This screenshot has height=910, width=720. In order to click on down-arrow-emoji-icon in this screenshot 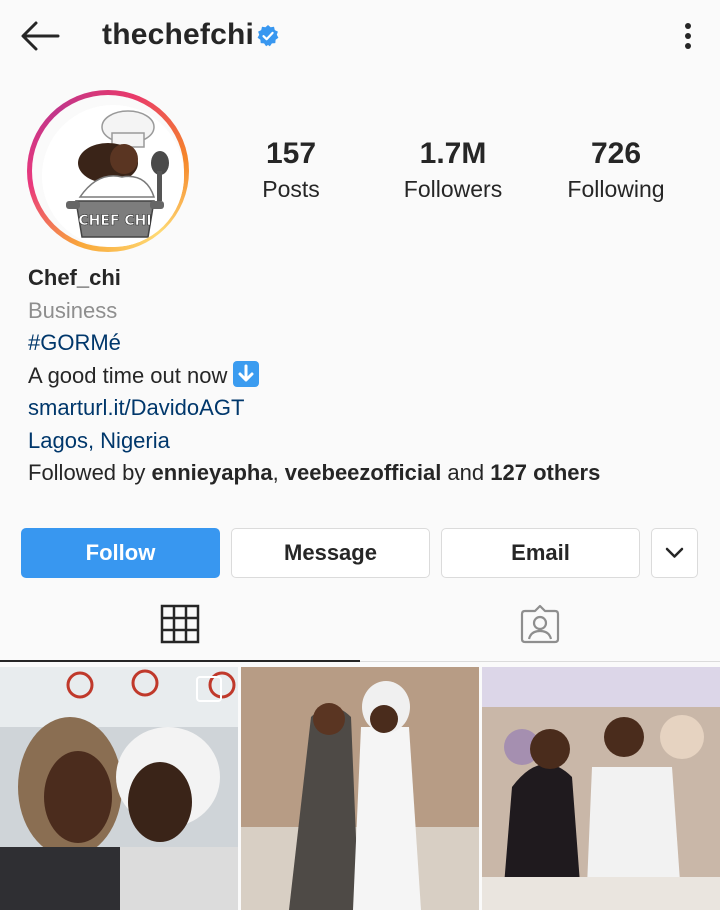, I will do `click(246, 373)`.